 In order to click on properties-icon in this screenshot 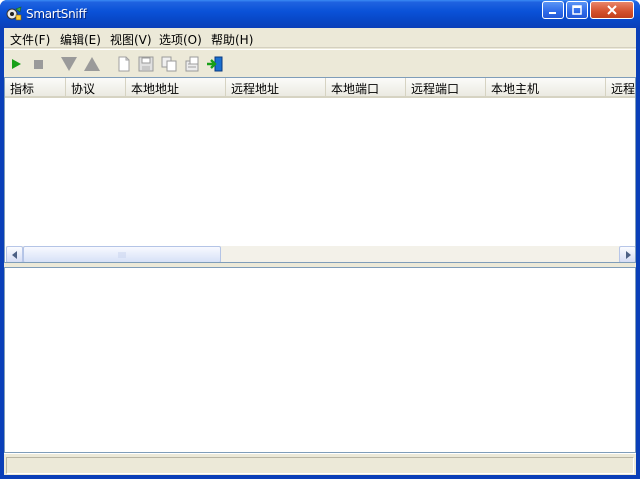, I will do `click(192, 64)`.